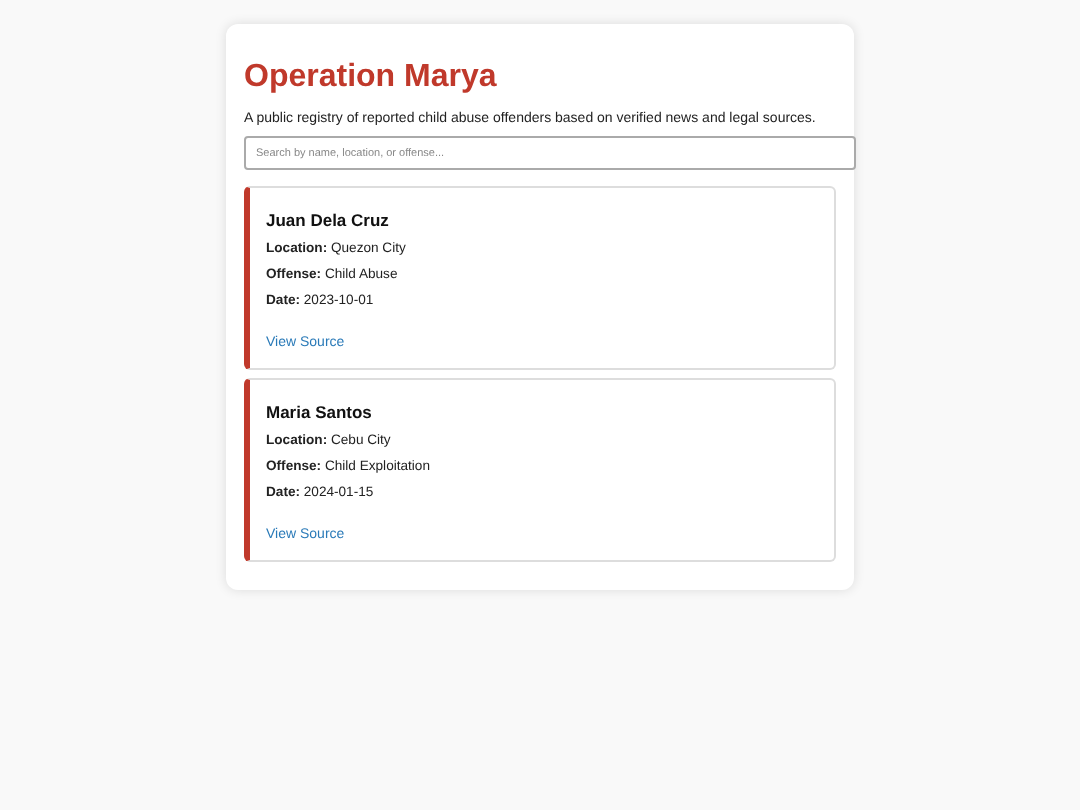  What do you see at coordinates (328, 220) in the screenshot?
I see `entry-name: Juan Dela Cruz` at bounding box center [328, 220].